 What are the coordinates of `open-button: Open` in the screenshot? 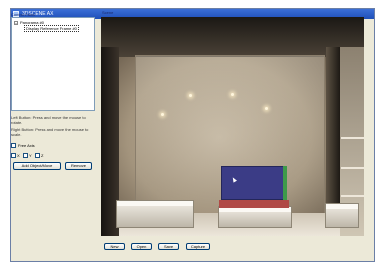 It's located at (141, 246).